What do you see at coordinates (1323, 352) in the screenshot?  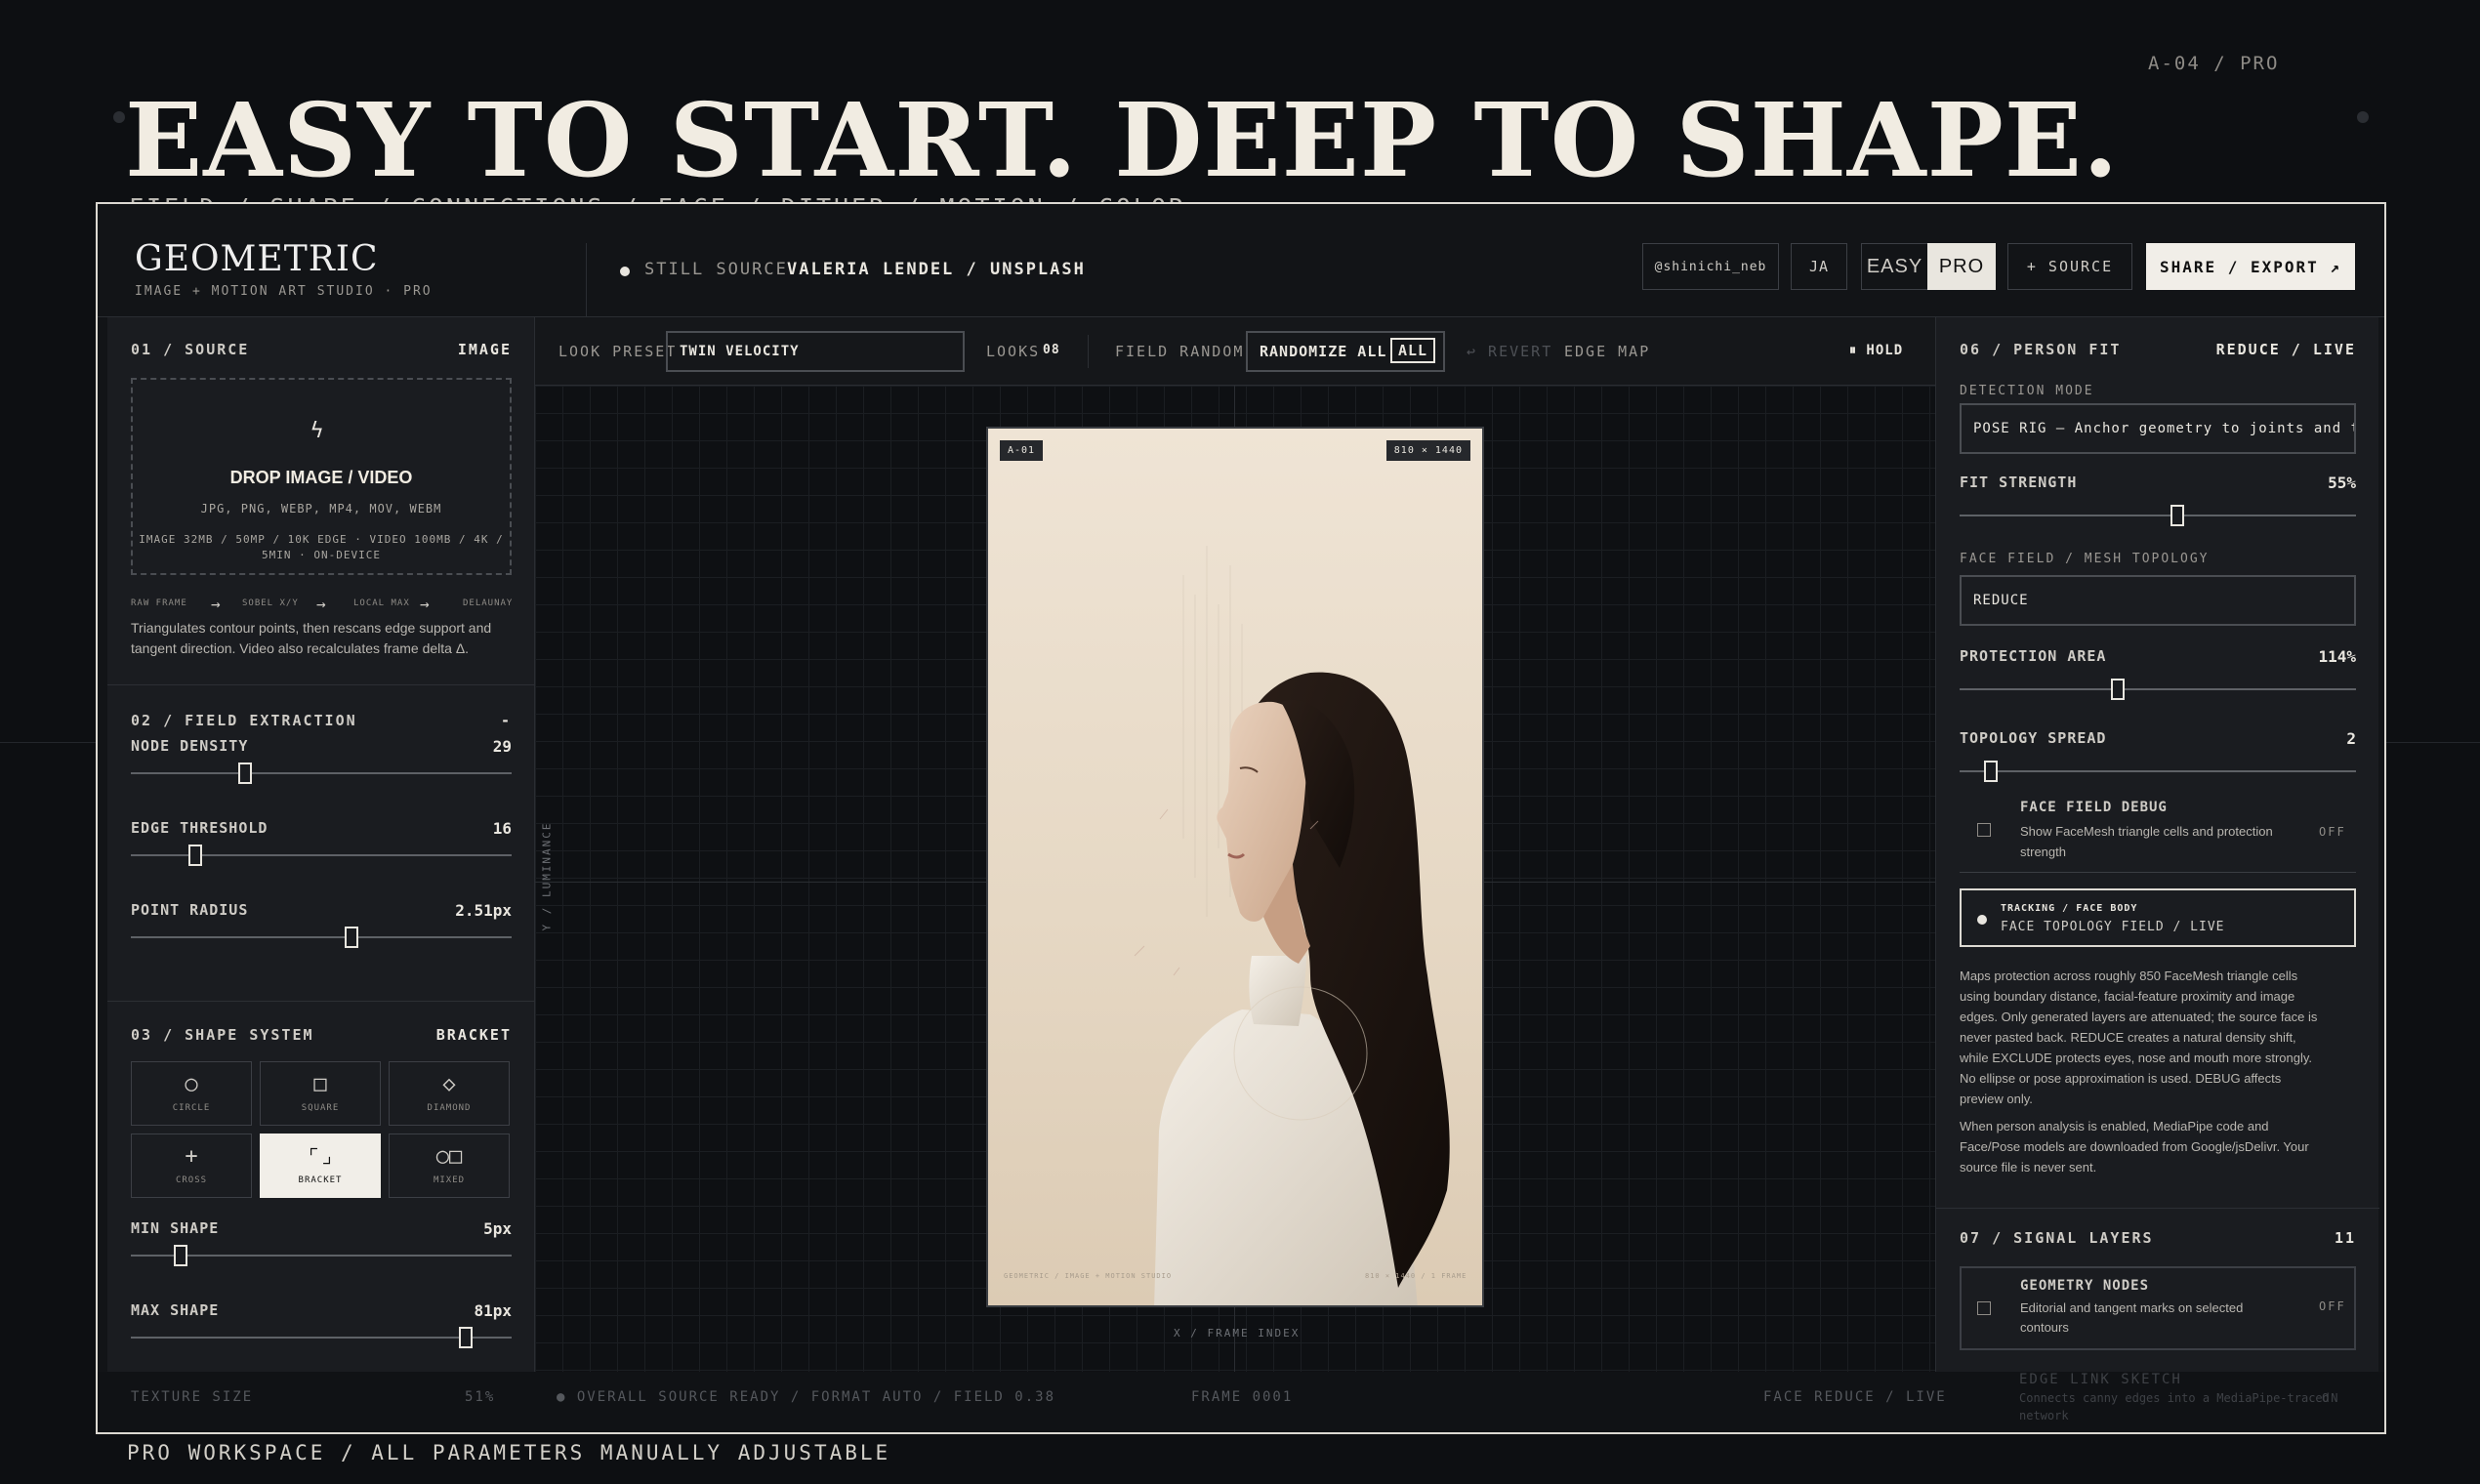 I see `randomize-all-button: RANDOMIZE ALL` at bounding box center [1323, 352].